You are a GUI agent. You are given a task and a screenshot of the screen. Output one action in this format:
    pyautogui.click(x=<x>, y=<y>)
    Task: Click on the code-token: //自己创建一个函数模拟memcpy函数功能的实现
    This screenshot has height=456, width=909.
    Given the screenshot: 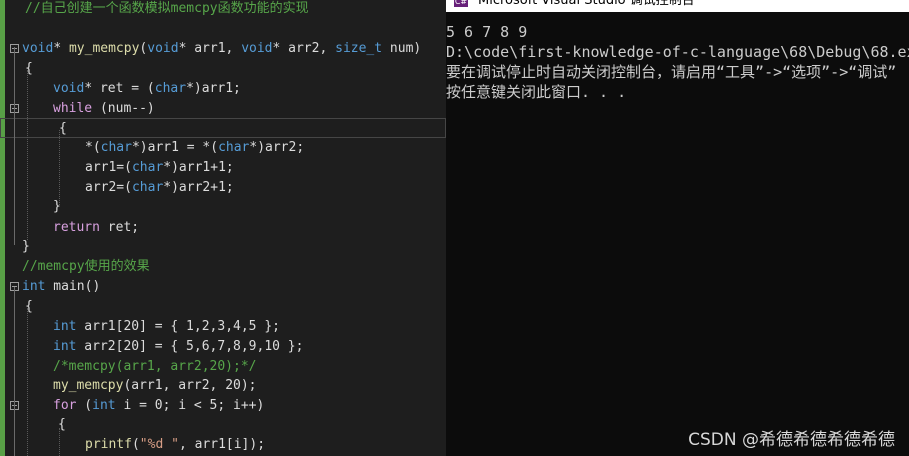 What is the action you would take?
    pyautogui.click(x=167, y=8)
    